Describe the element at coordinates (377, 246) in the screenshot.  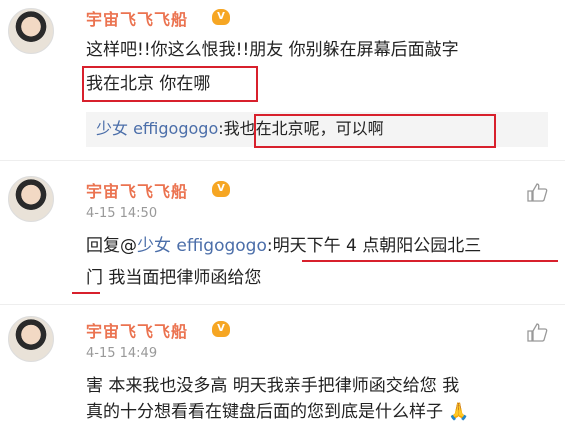
I see `comment-highlight-text: 明天下午 4 点朝阳公园北三` at that location.